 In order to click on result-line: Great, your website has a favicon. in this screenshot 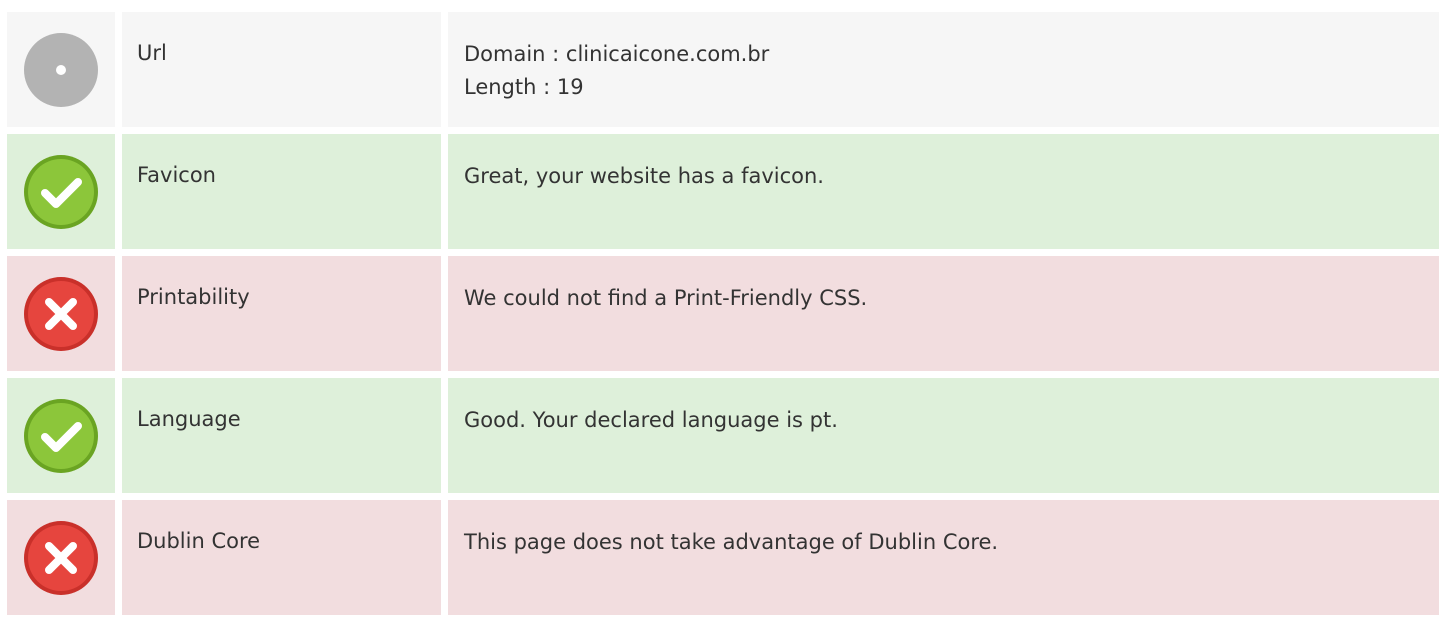, I will do `click(644, 176)`.